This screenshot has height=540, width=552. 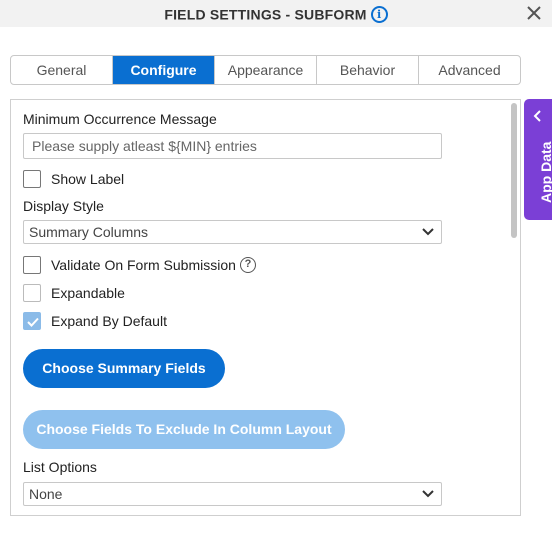 I want to click on help-icon: ?, so click(x=248, y=265).